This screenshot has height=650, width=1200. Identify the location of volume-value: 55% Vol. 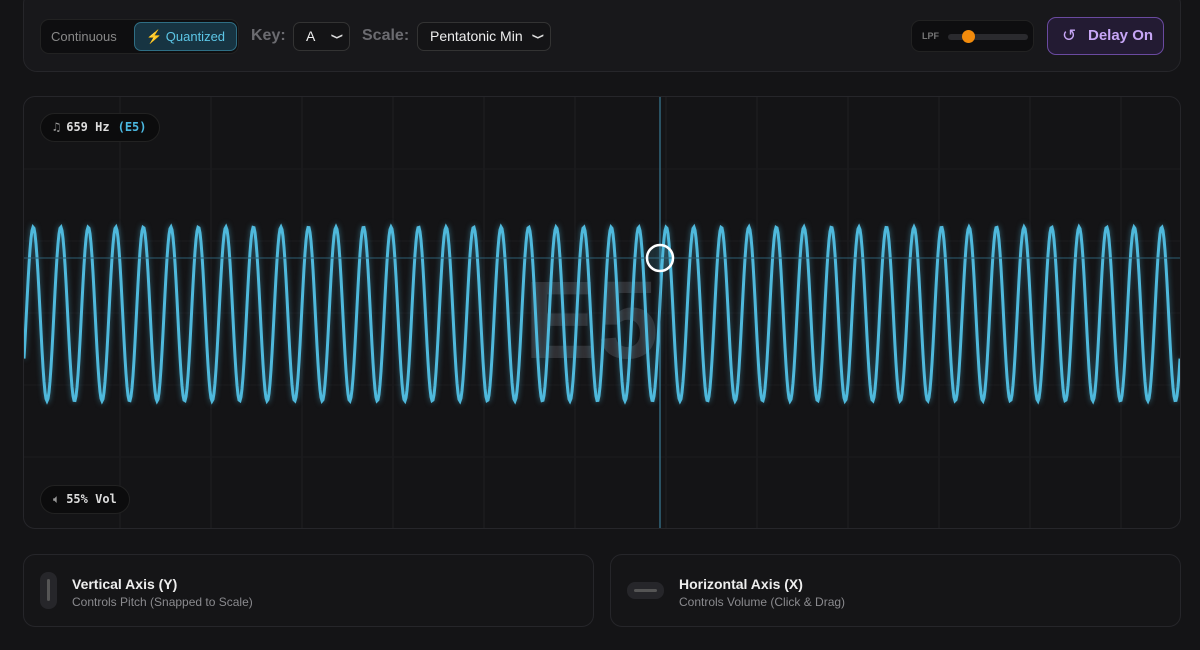
(91, 499).